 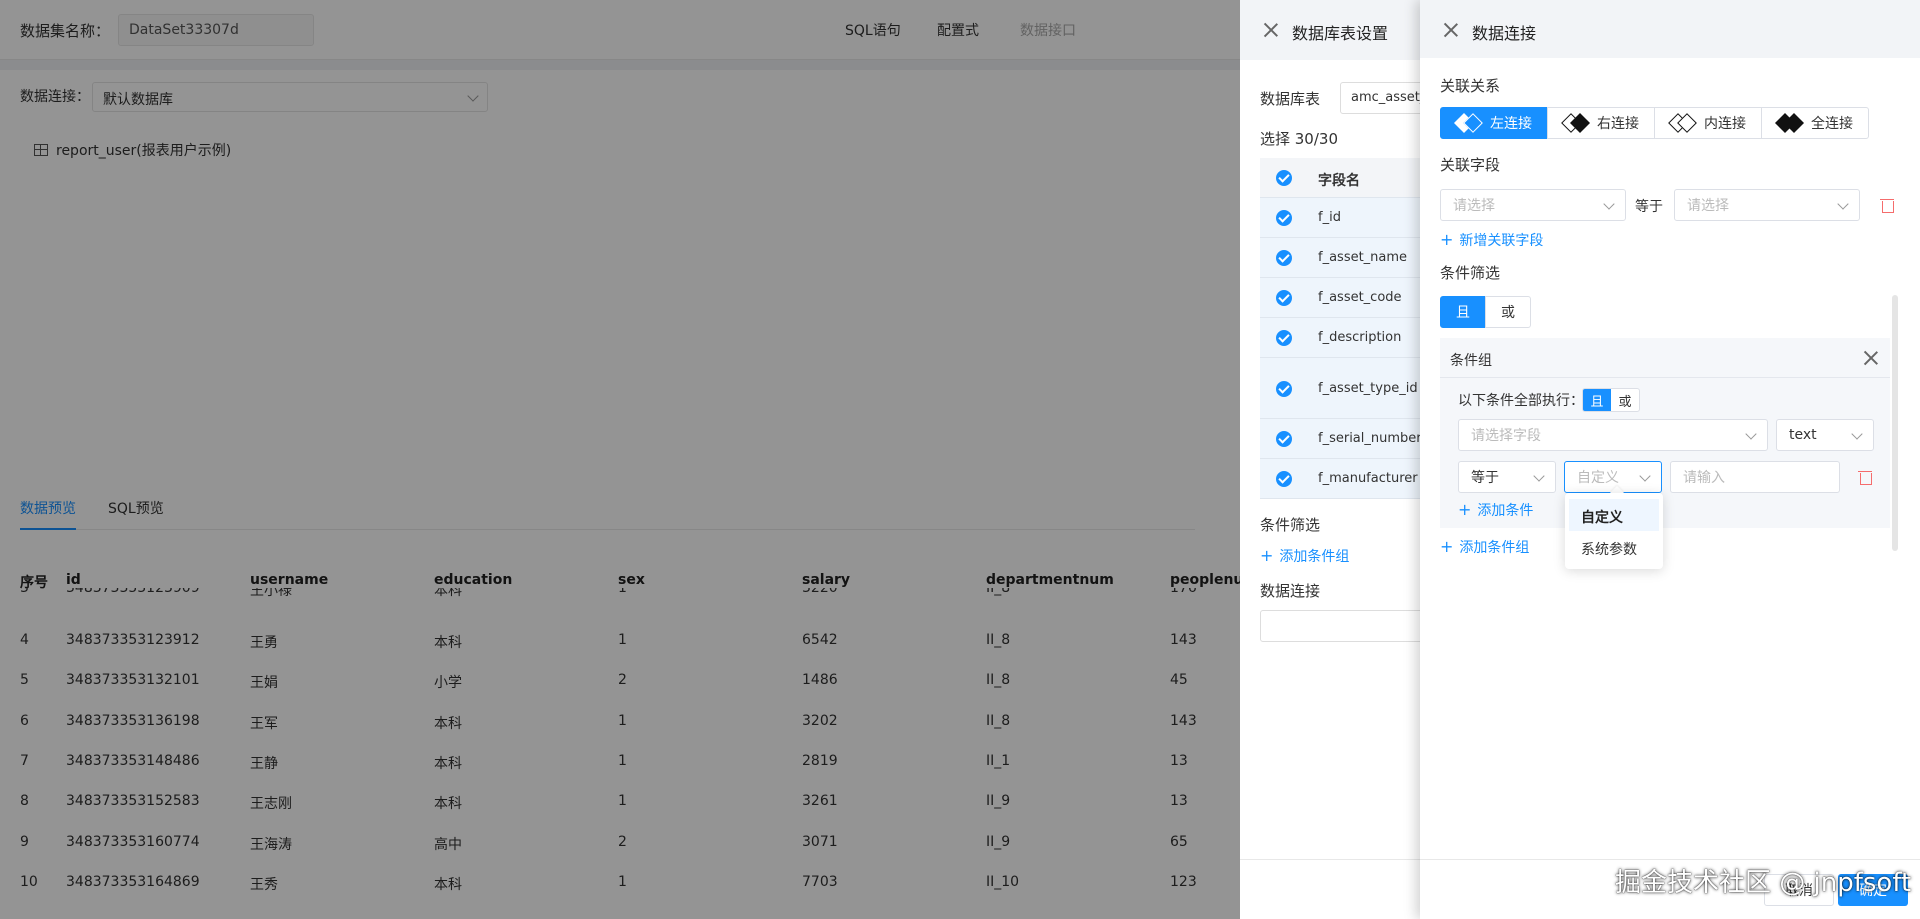 I want to click on add-condition-link: + 添加条件, so click(x=1495, y=510).